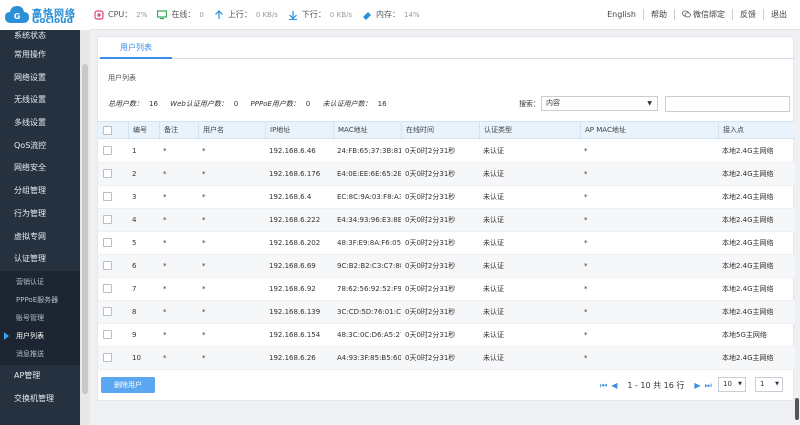 Image resolution: width=800 pixels, height=425 pixels. I want to click on next-page-icon: ▶, so click(697, 385).